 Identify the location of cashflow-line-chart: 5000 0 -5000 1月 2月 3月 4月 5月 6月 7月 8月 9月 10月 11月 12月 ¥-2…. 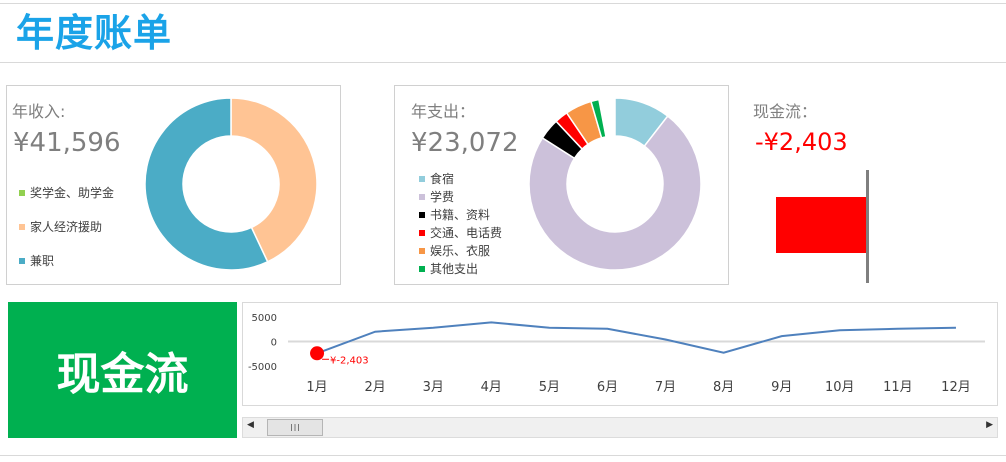
(616, 354).